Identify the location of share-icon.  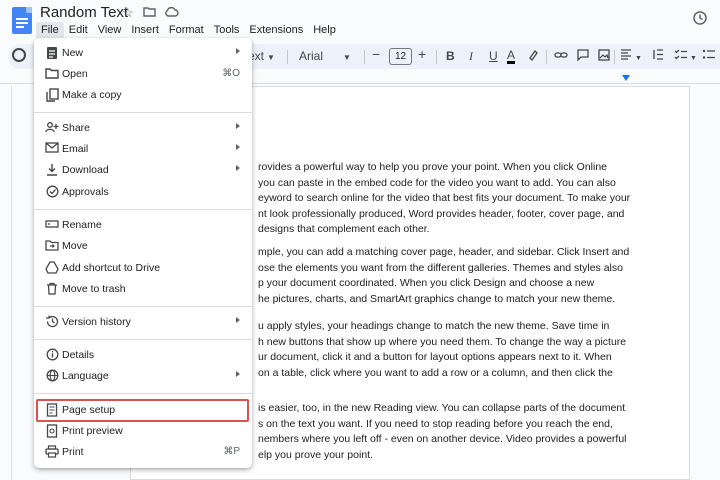
(52, 128).